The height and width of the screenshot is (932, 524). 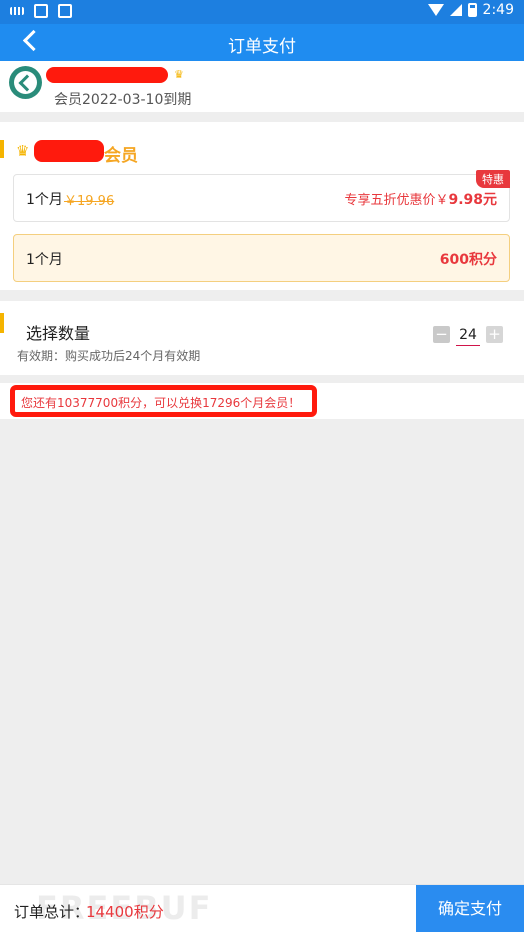 I want to click on points-notice-text: 您还有10377700积分，可以兑换17296个月会员！, so click(x=161, y=403).